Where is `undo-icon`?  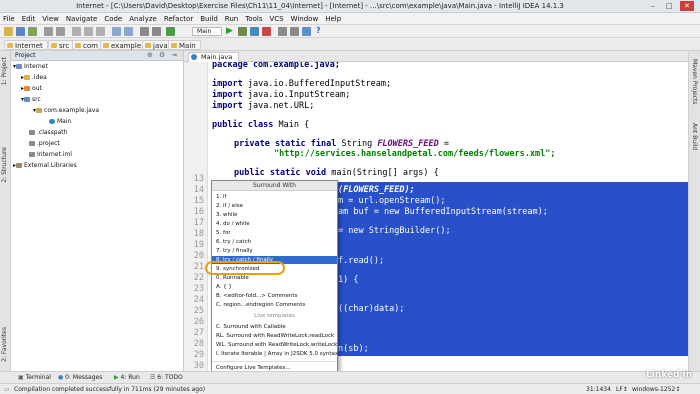 undo-icon is located at coordinates (48, 31).